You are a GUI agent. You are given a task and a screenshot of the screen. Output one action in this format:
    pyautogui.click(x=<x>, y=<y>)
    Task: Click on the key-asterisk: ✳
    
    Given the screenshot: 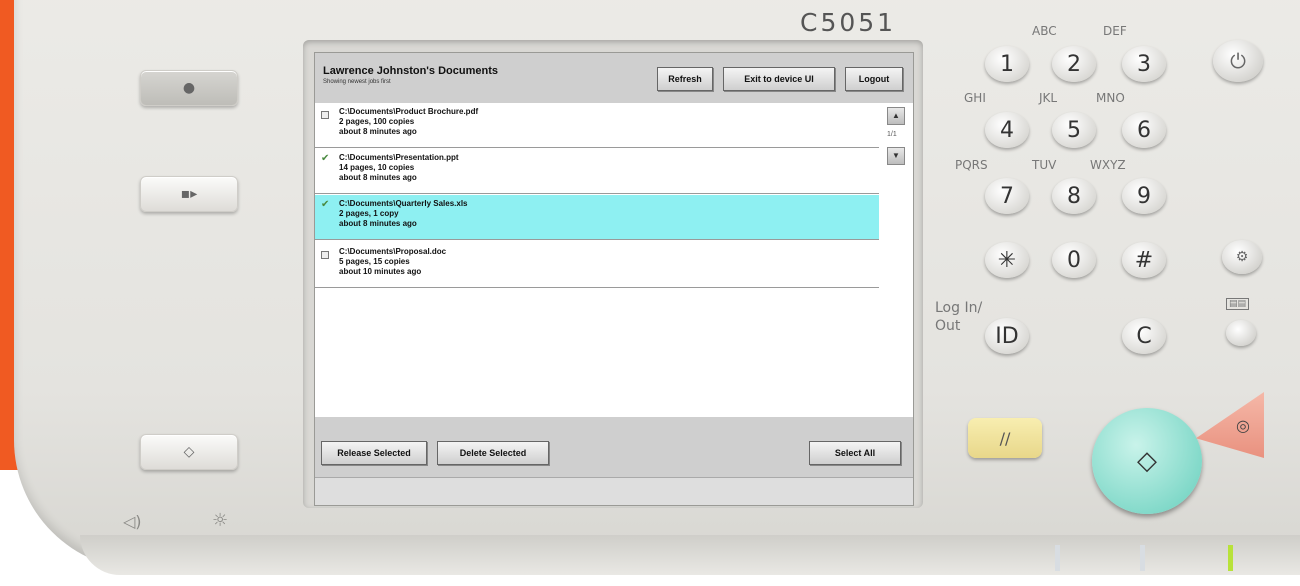 What is the action you would take?
    pyautogui.click(x=1007, y=260)
    